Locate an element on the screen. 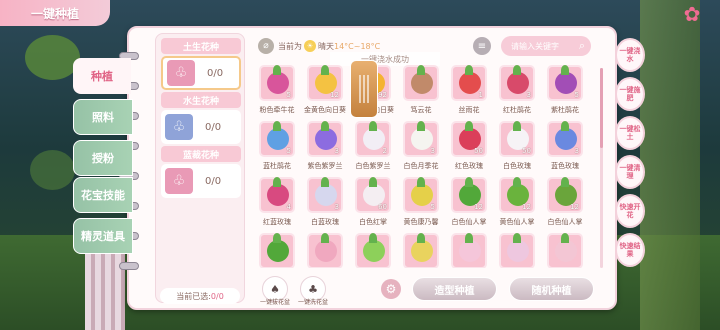 The width and height of the screenshot is (720, 330). tool-label: 一键拔花盆 is located at coordinates (274, 302).